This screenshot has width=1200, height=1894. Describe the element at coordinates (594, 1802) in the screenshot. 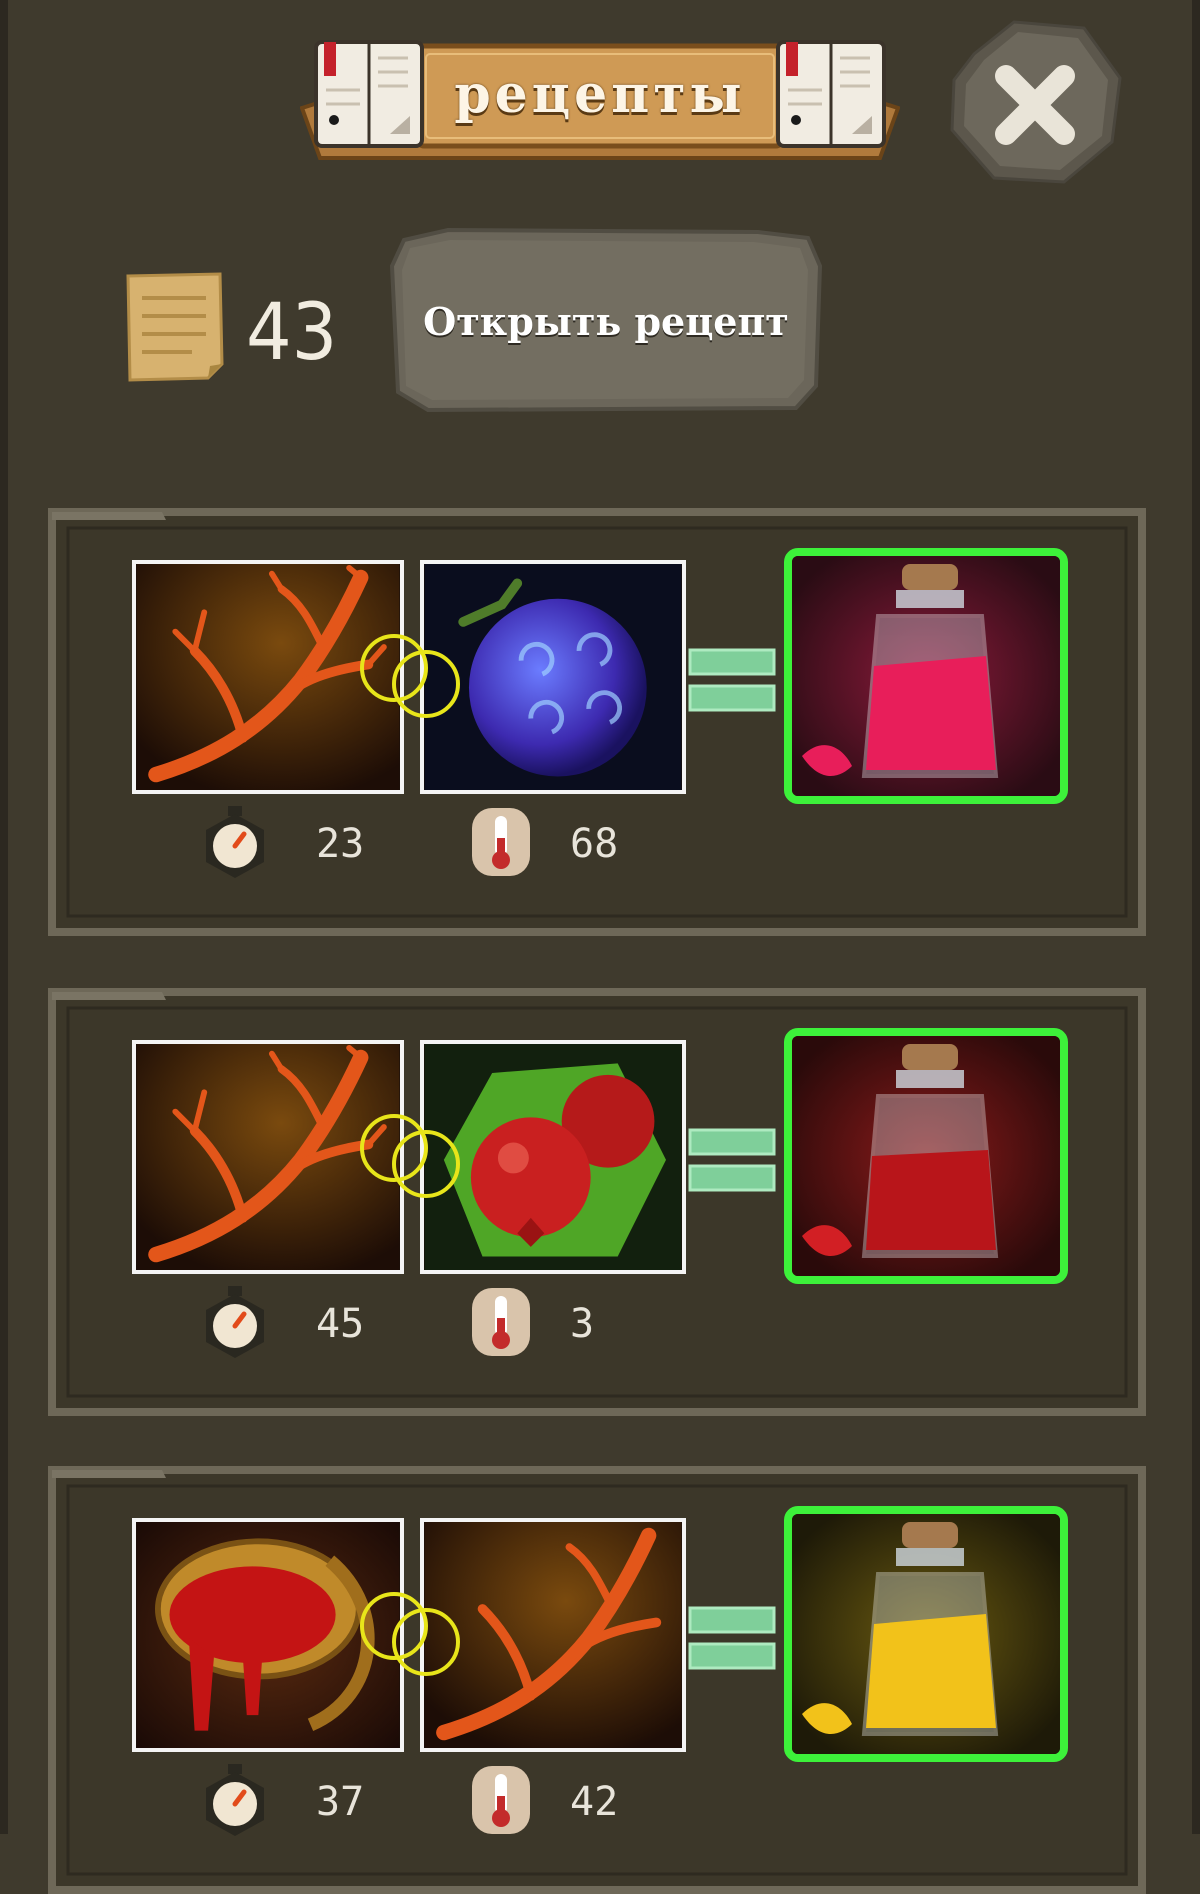

I see `temperature-value: 42` at that location.